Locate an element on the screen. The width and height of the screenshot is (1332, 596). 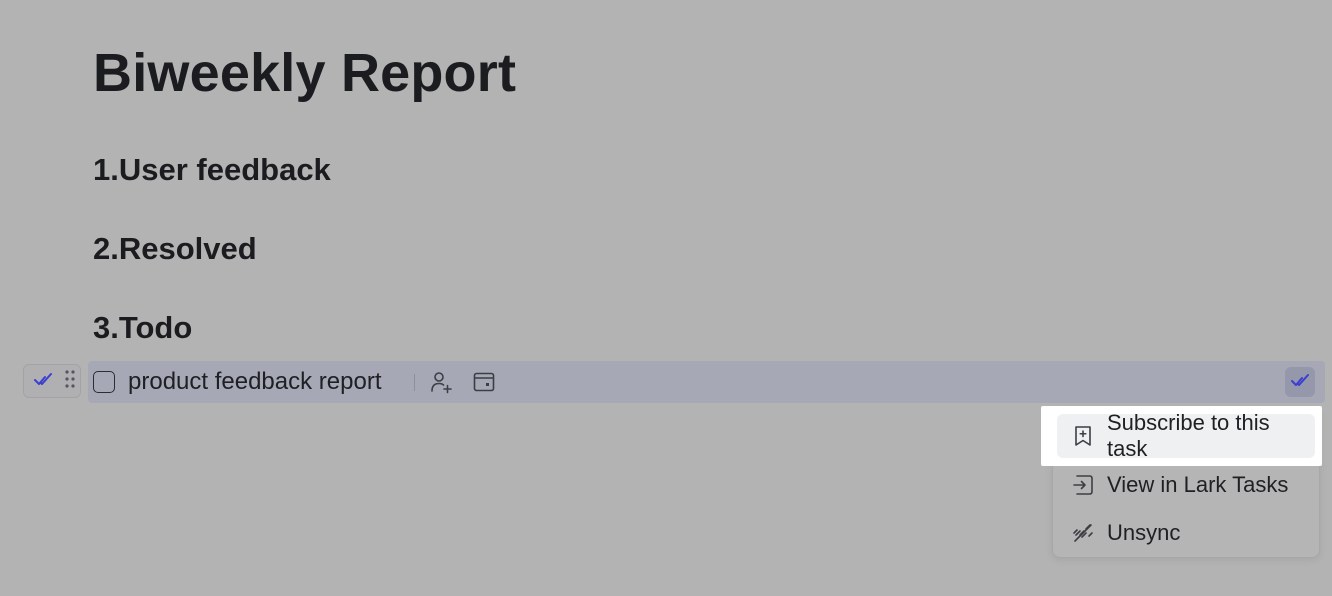
menu-item-unsync: Unsync is located at coordinates (1186, 533).